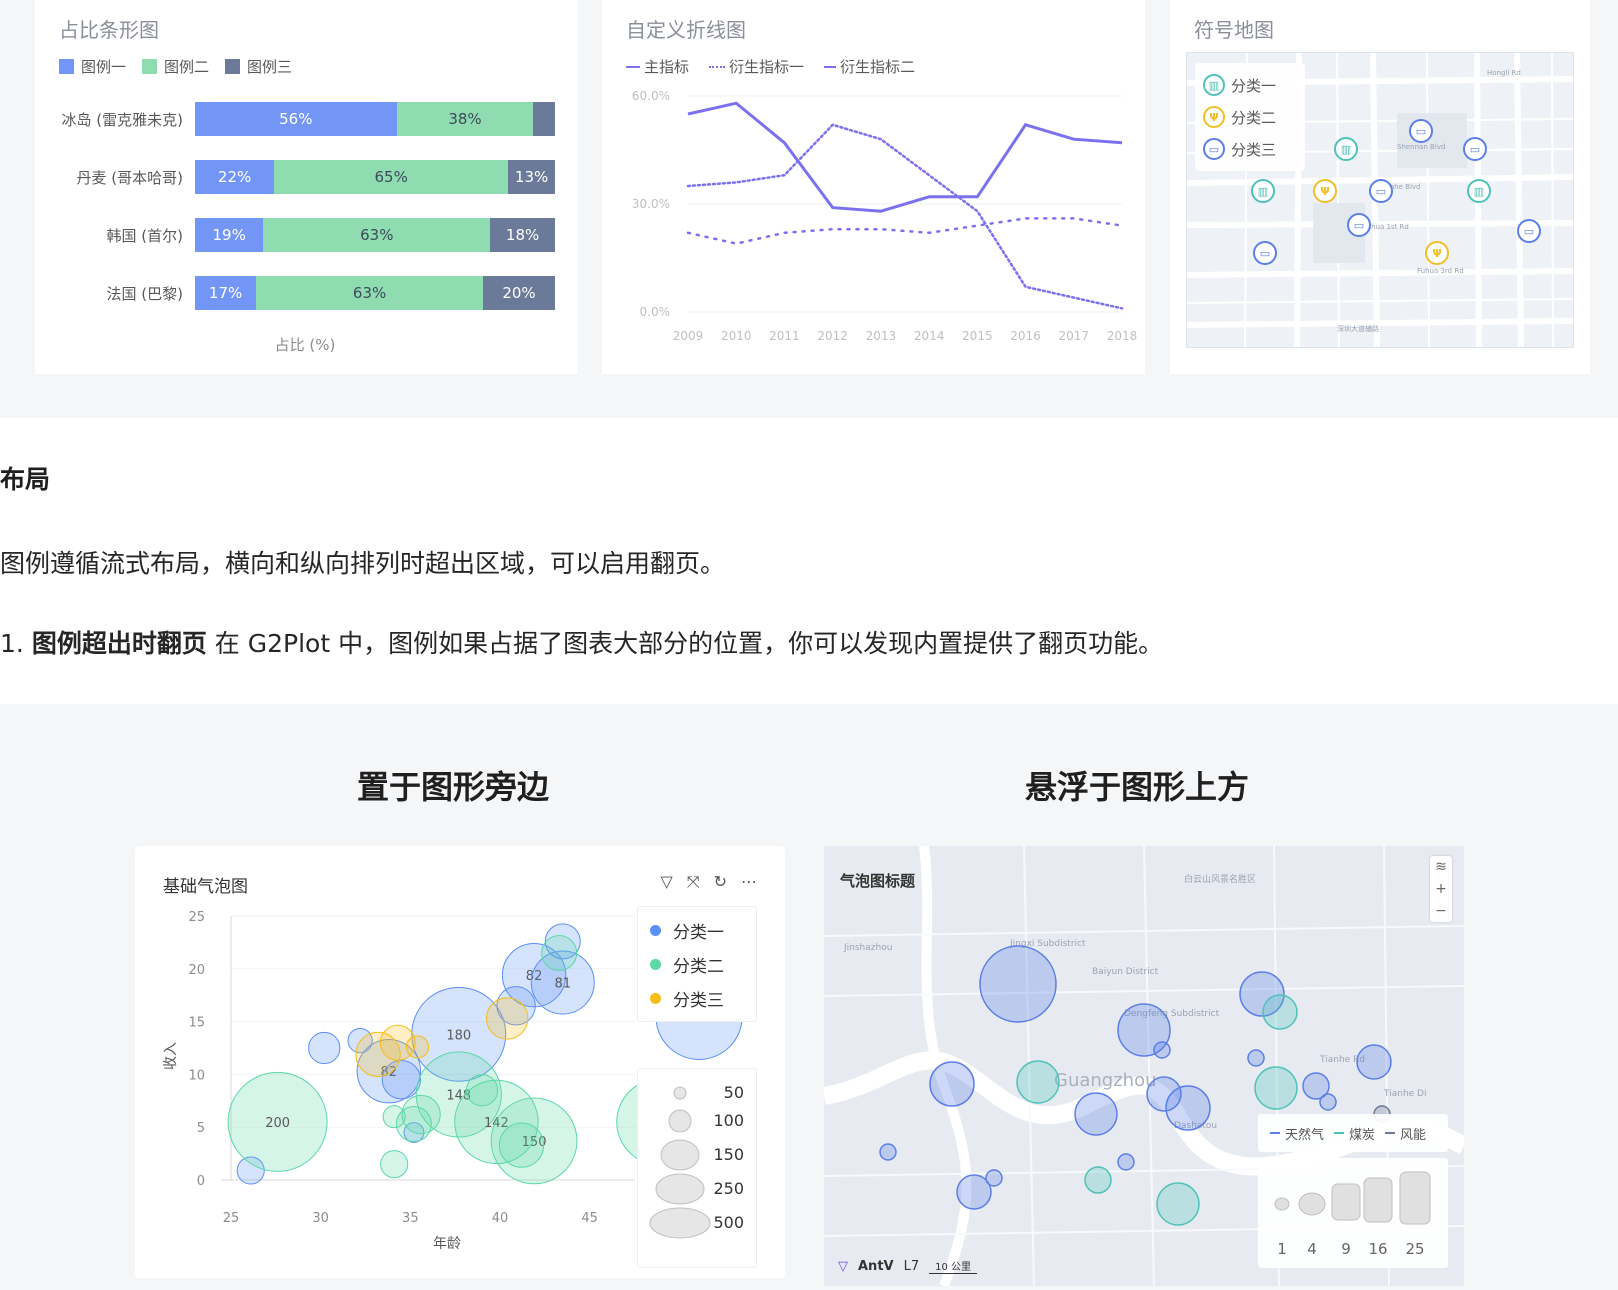 The width and height of the screenshot is (1618, 1290). Describe the element at coordinates (1339, 1133) in the screenshot. I see `legend-line` at that location.